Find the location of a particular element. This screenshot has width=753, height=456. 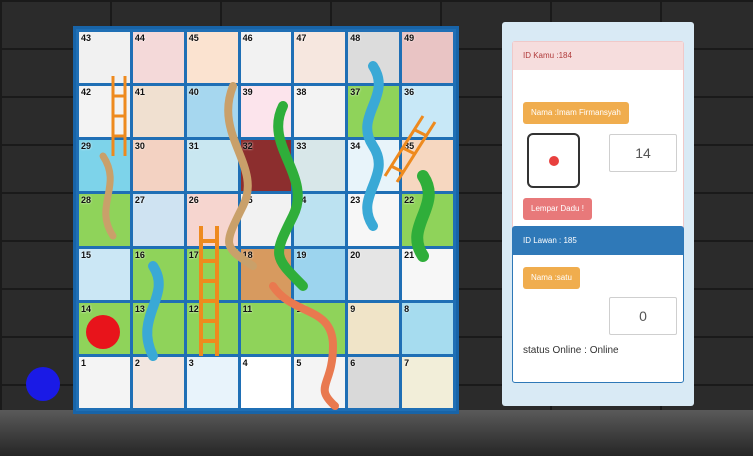

opponent-position-value: 0 is located at coordinates (643, 316).